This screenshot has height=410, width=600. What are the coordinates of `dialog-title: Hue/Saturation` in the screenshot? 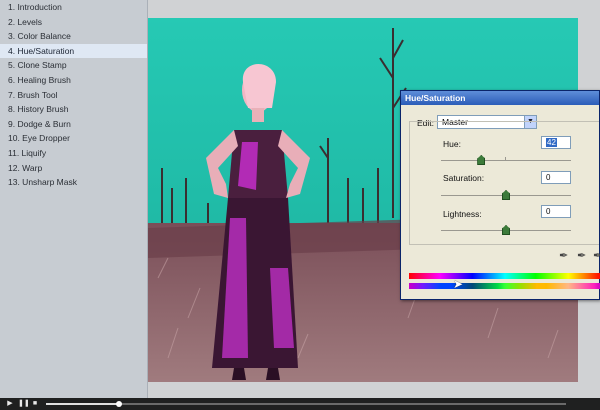 It's located at (500, 98).